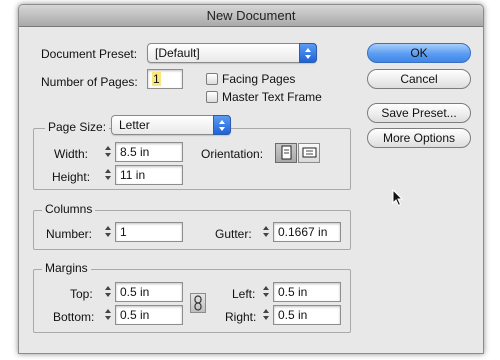 The width and height of the screenshot is (500, 360). Describe the element at coordinates (149, 232) in the screenshot. I see `columns-number-input: 1` at that location.